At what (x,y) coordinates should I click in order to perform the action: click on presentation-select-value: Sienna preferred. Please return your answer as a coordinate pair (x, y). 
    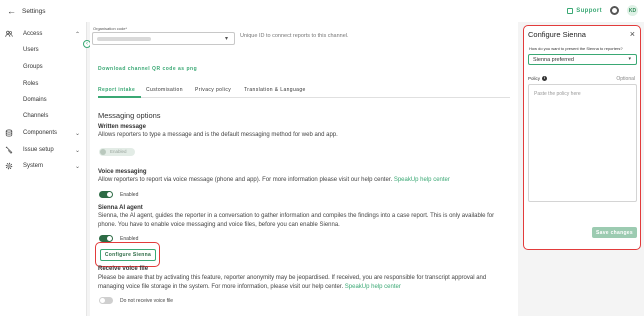
    Looking at the image, I should click on (553, 60).